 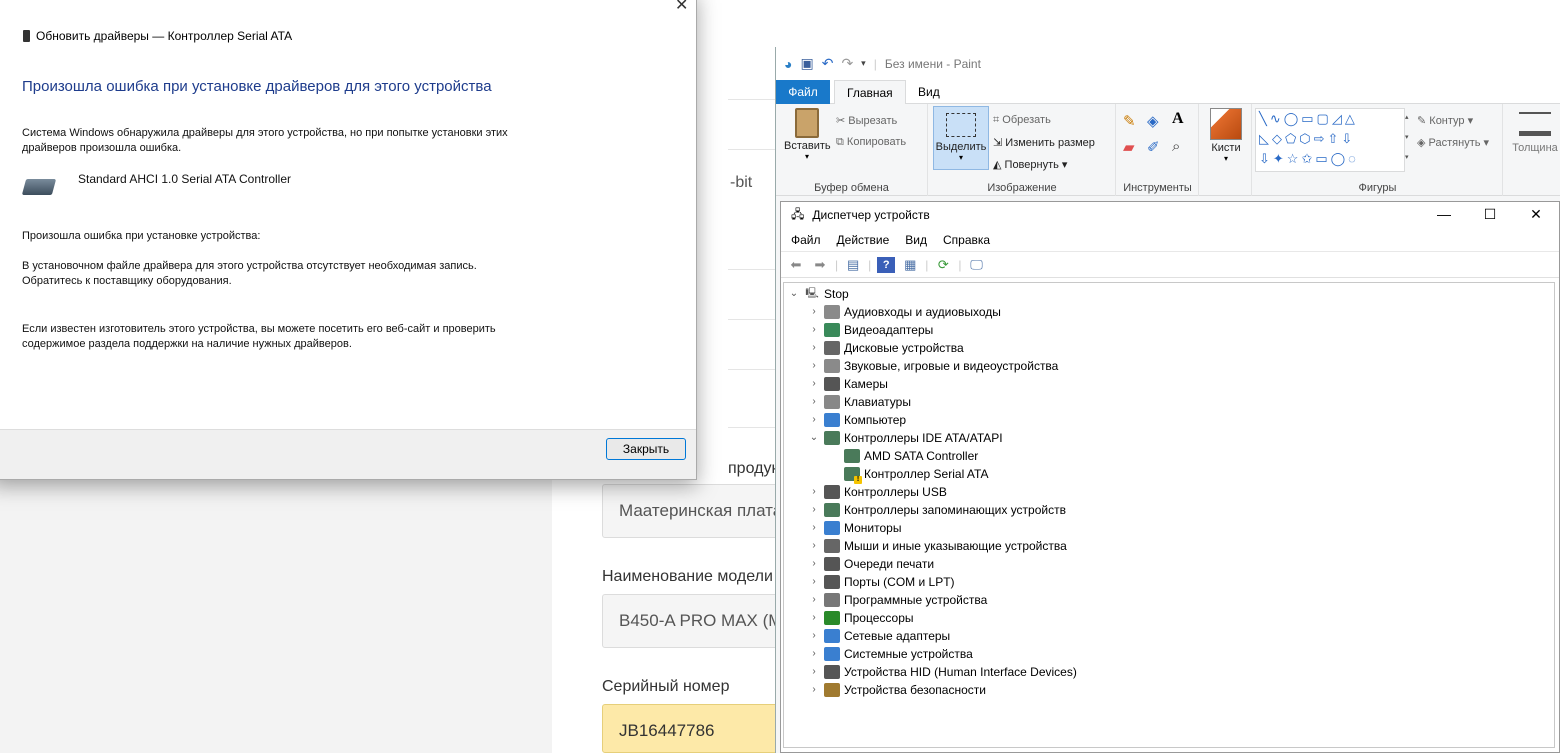 What do you see at coordinates (1226, 135) in the screenshot?
I see `brushes-button: Кисти ▾` at bounding box center [1226, 135].